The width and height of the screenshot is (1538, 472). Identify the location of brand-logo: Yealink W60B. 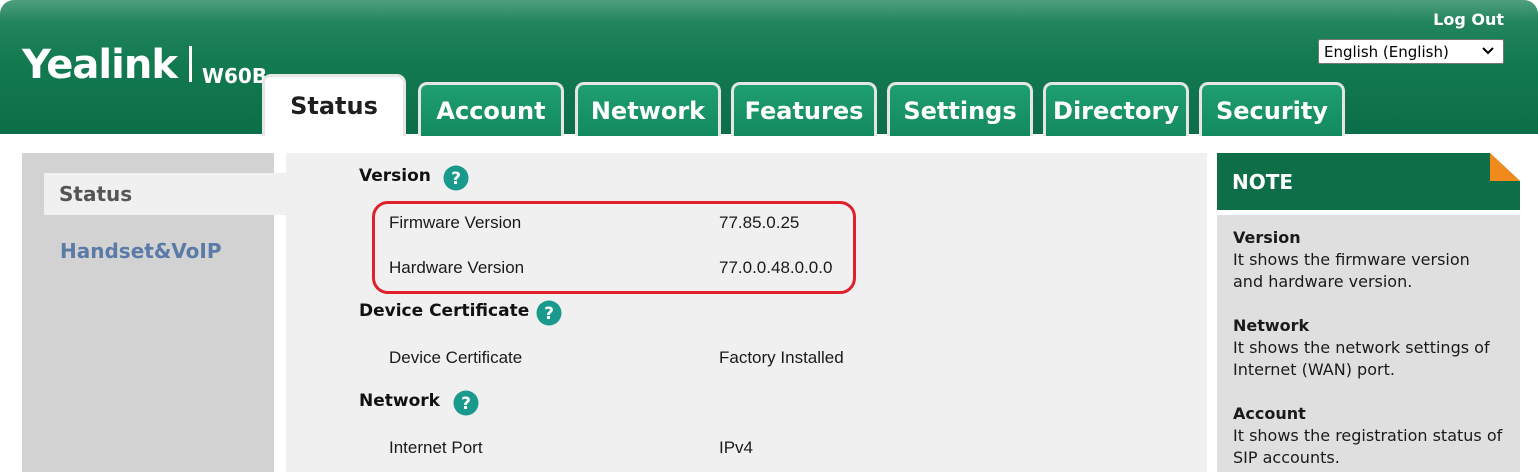
(144, 65).